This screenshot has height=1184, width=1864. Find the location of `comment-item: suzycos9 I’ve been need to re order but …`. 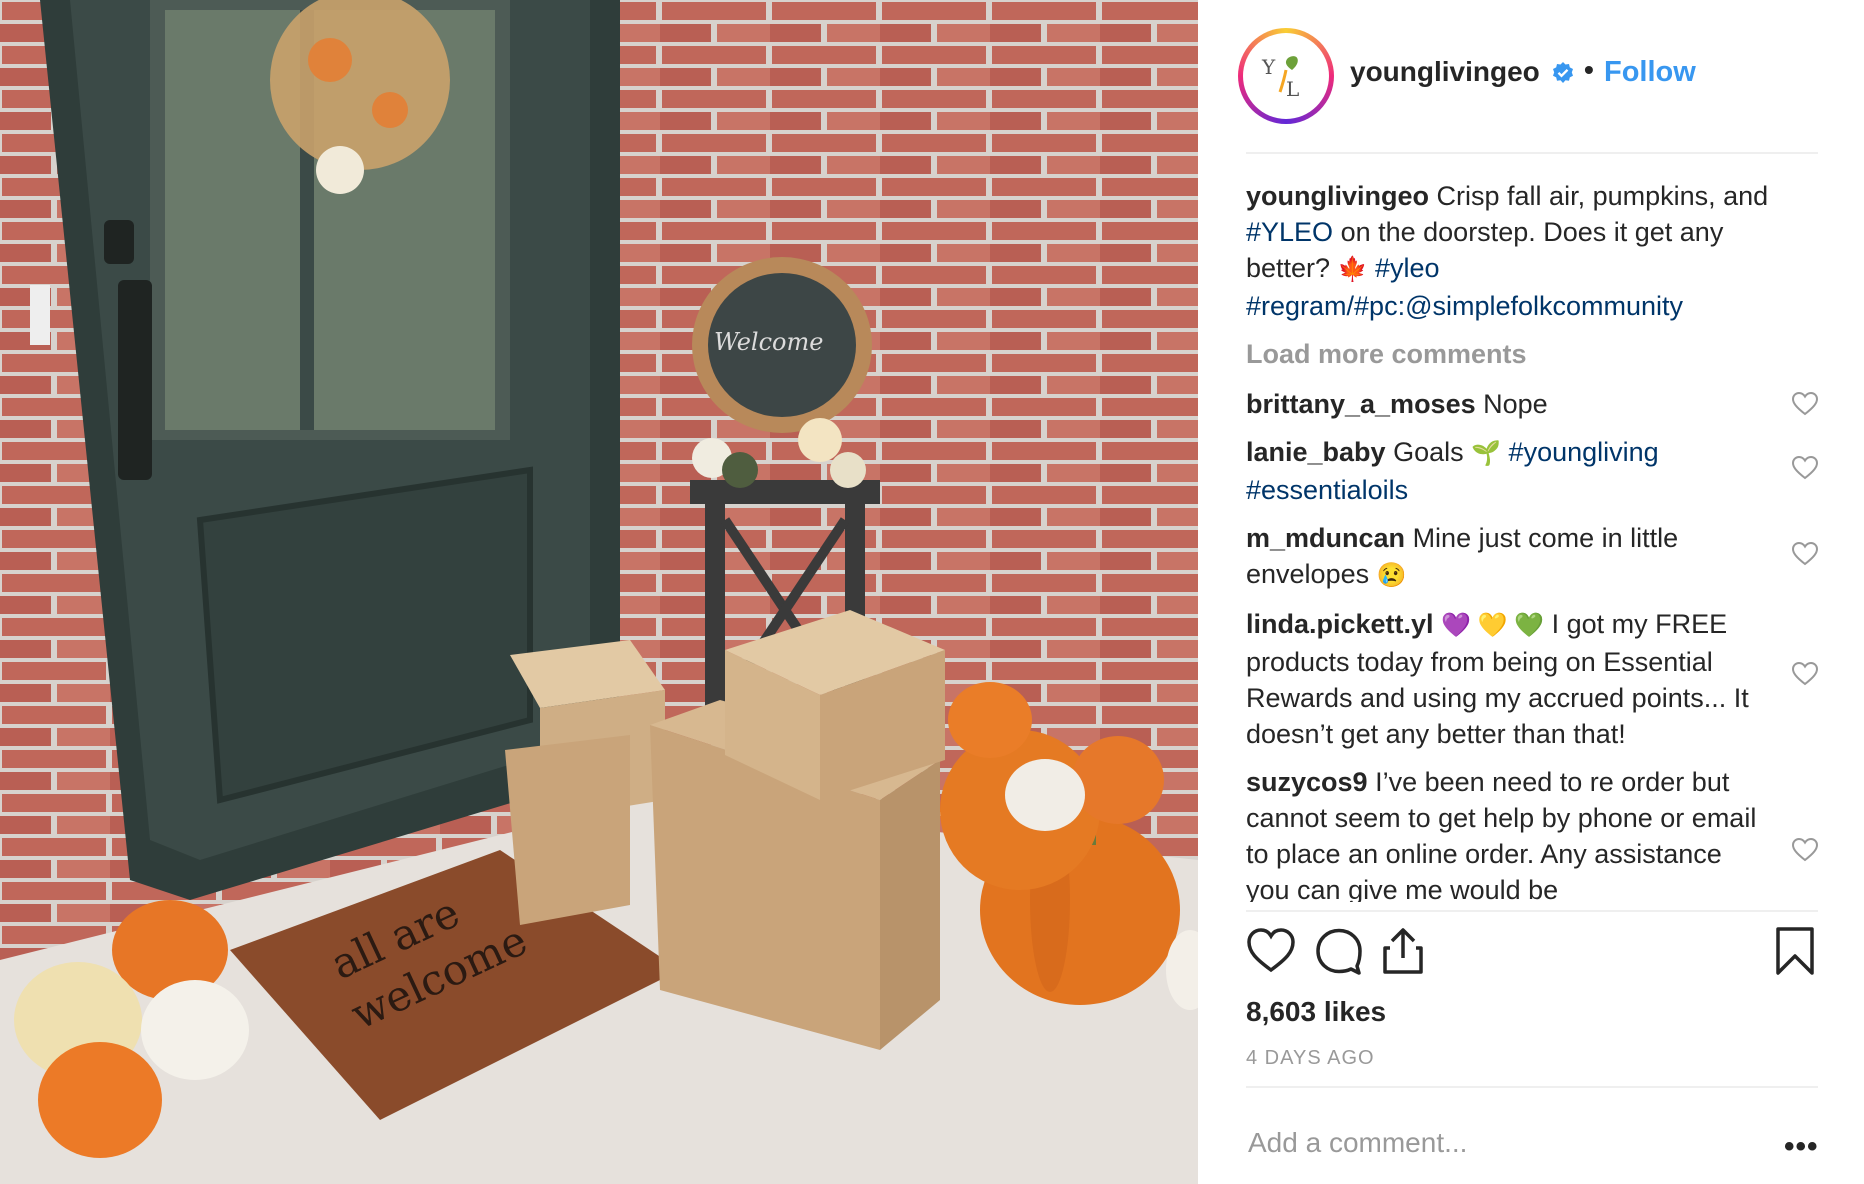

comment-item: suzycos9 I’ve been need to re order but … is located at coordinates (1532, 833).